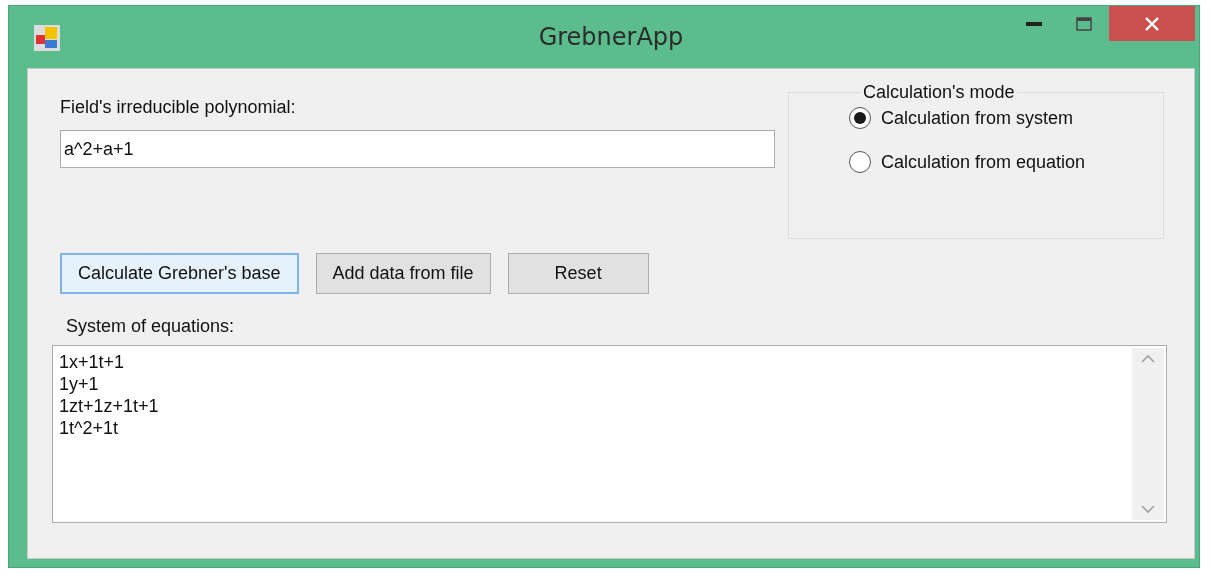 This screenshot has height=574, width=1212. I want to click on maximize-icon, so click(1084, 23).